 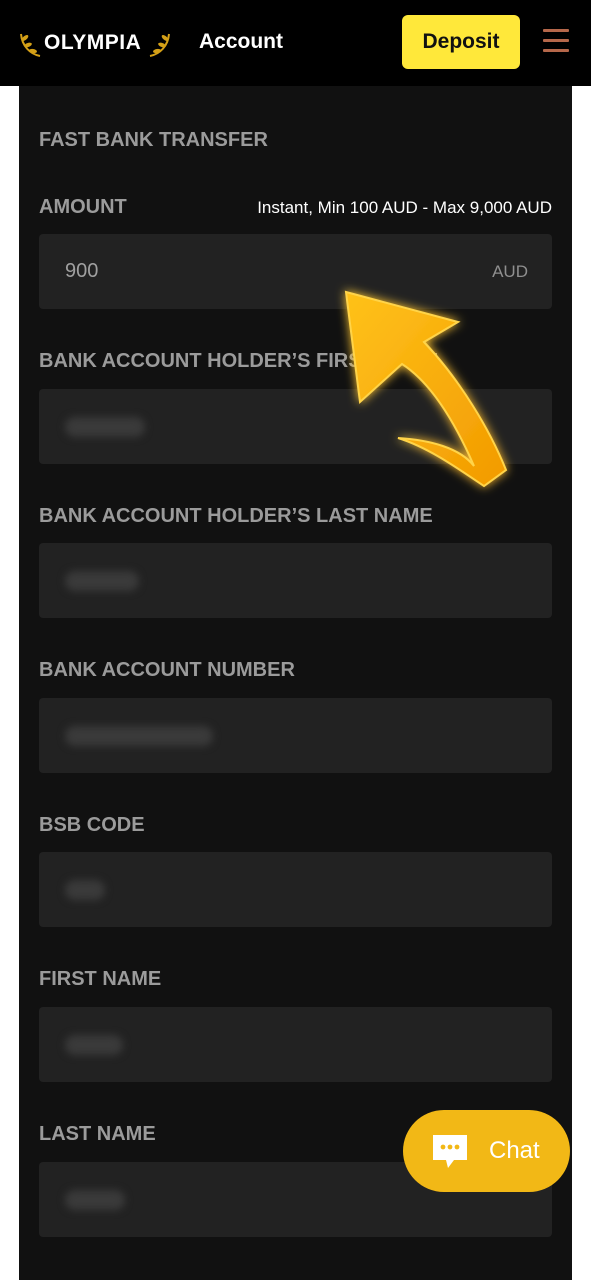 I want to click on last-name-label: LAST NAME, so click(x=97, y=1134).